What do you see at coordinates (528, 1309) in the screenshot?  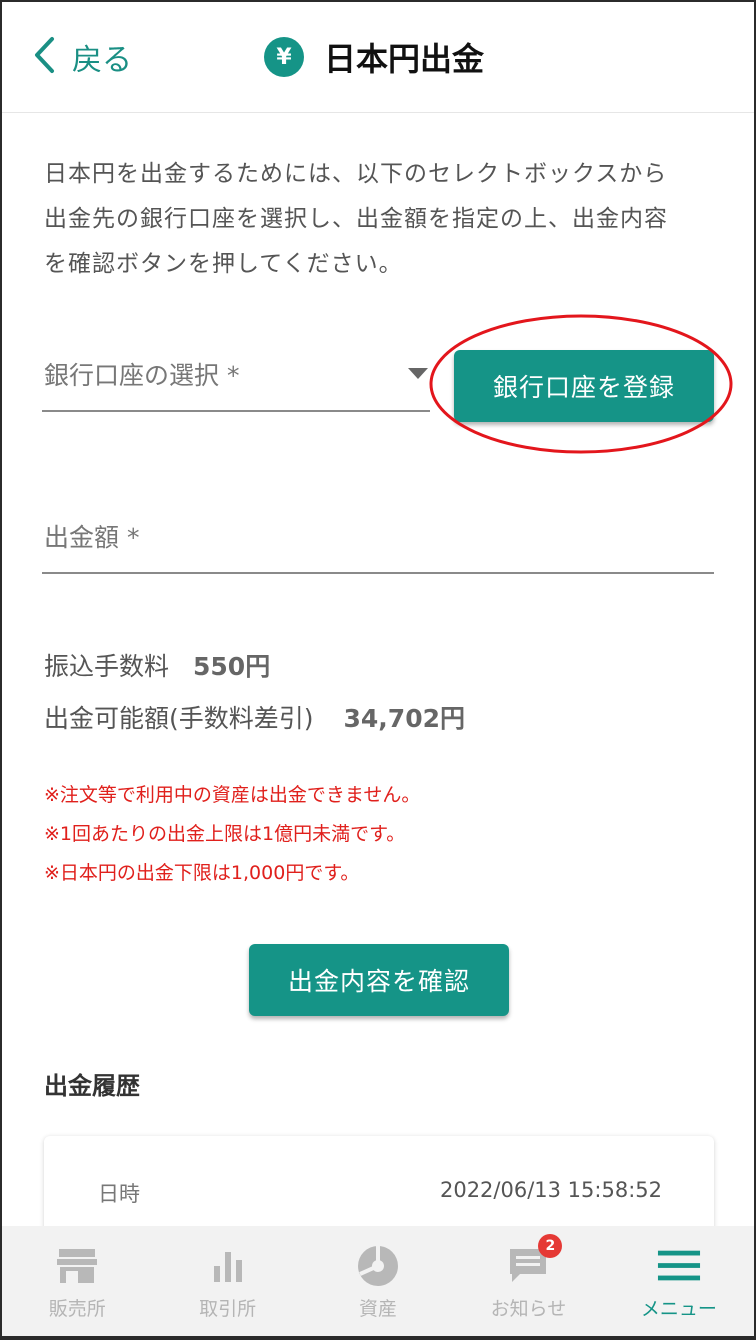 I see `nav-label-notifications: お知らせ` at bounding box center [528, 1309].